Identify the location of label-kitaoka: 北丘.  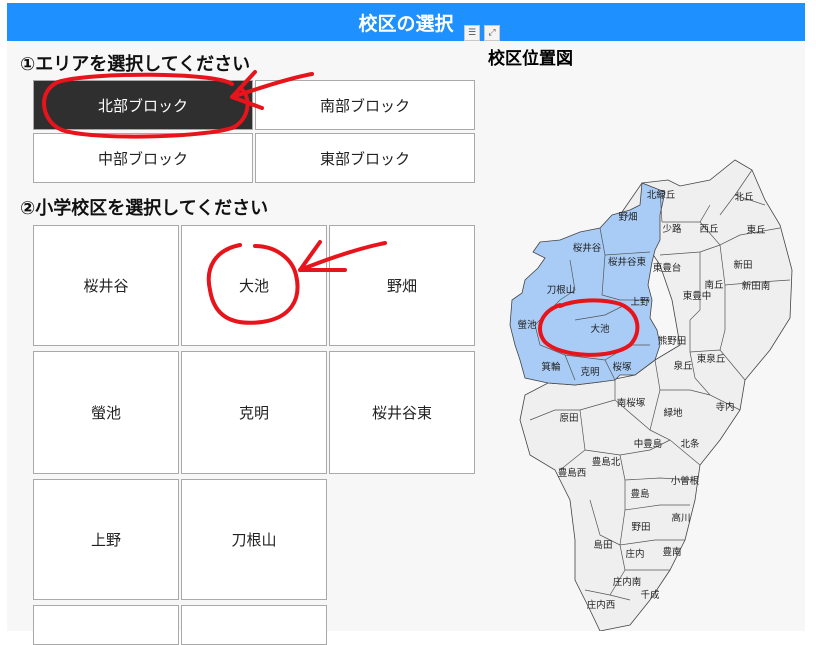
(744, 197).